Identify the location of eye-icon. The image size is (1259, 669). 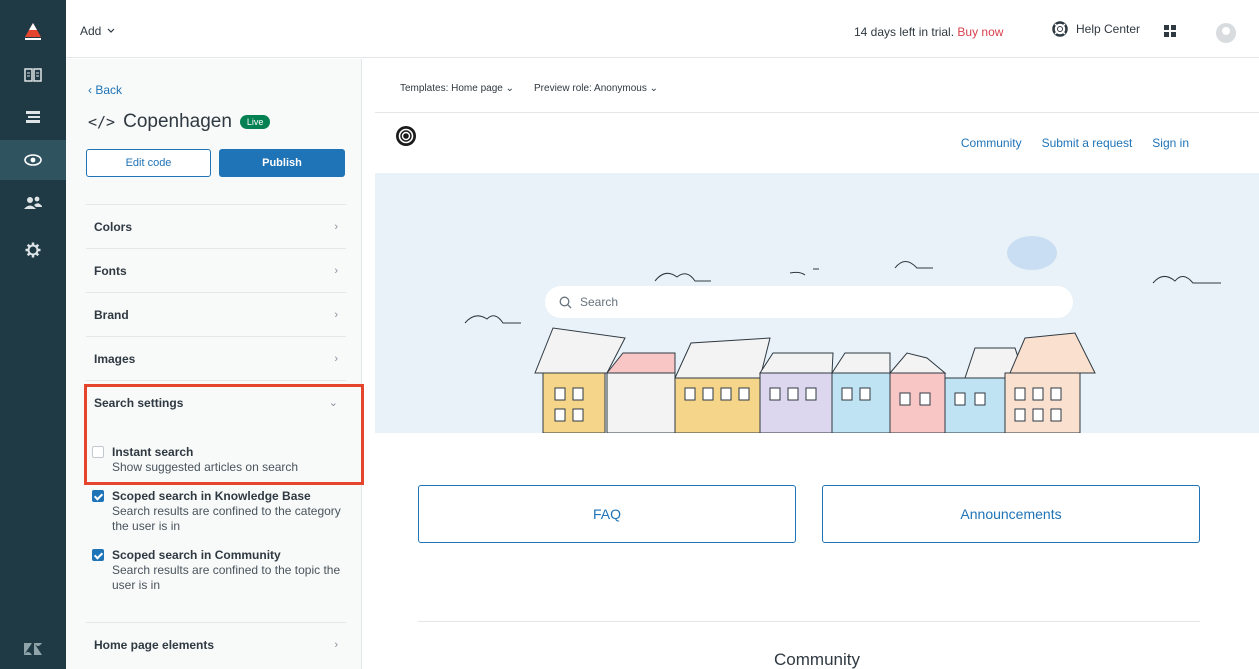
(33, 160).